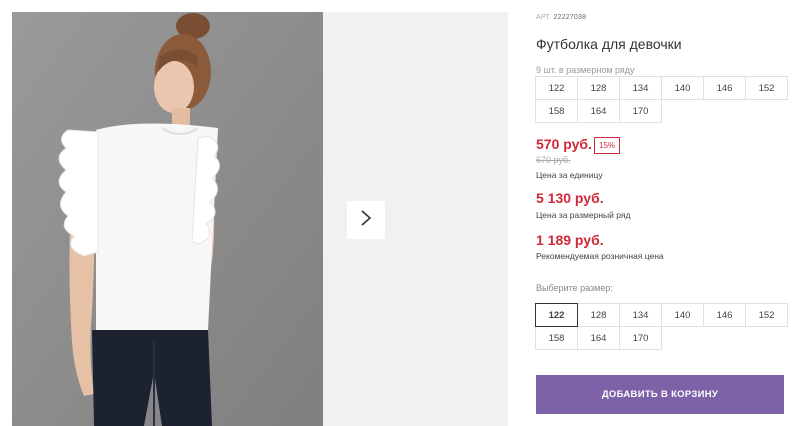  What do you see at coordinates (583, 215) in the screenshot?
I see `row-price-label: Цена за размерный ряд` at bounding box center [583, 215].